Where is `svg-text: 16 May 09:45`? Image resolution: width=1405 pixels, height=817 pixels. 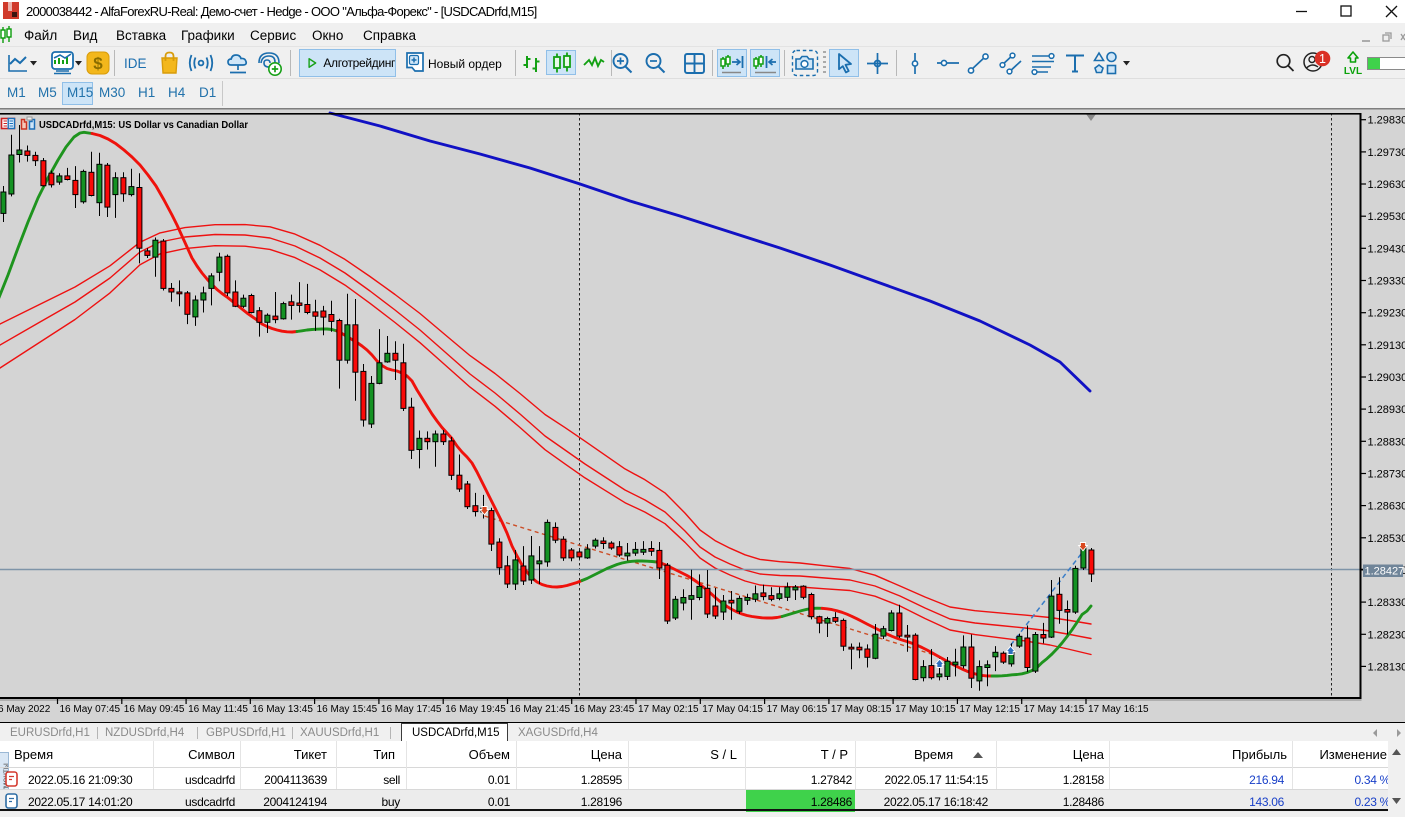 svg-text: 16 May 09:45 is located at coordinates (154, 709).